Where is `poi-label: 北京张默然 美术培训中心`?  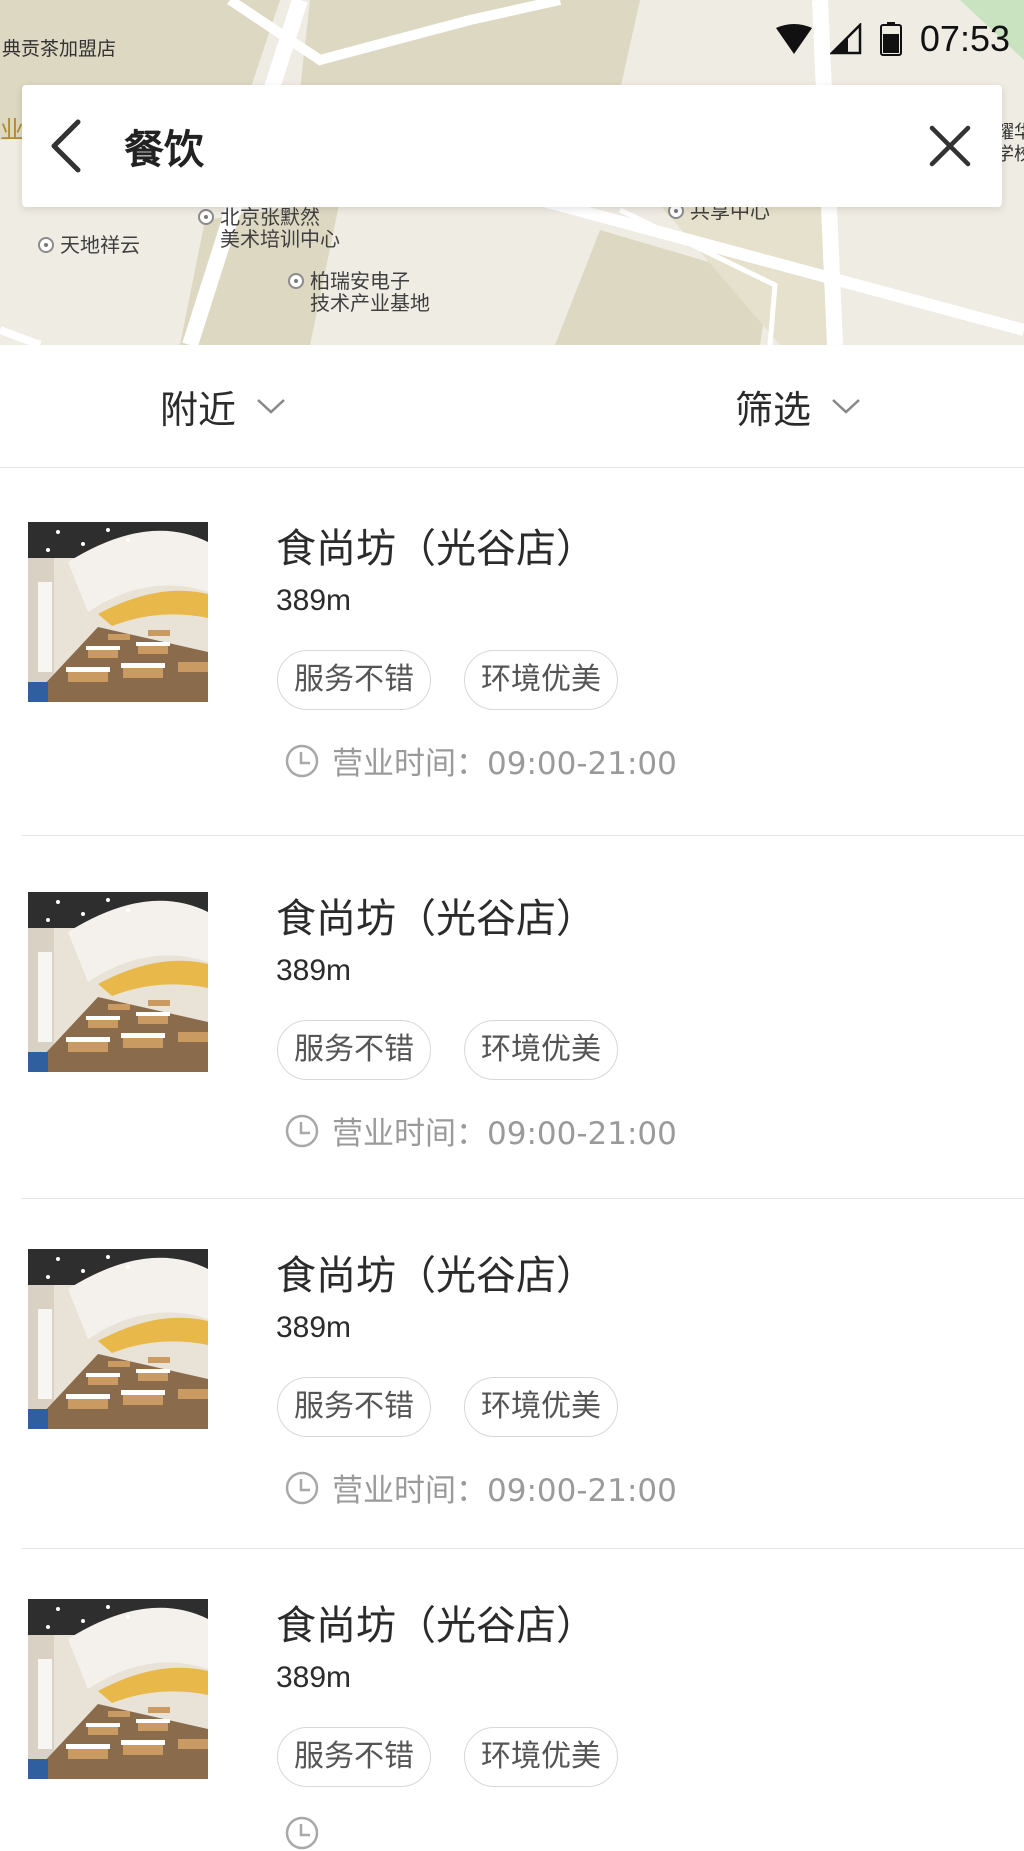
poi-label: 北京张默然 美术培训中心 is located at coordinates (280, 228).